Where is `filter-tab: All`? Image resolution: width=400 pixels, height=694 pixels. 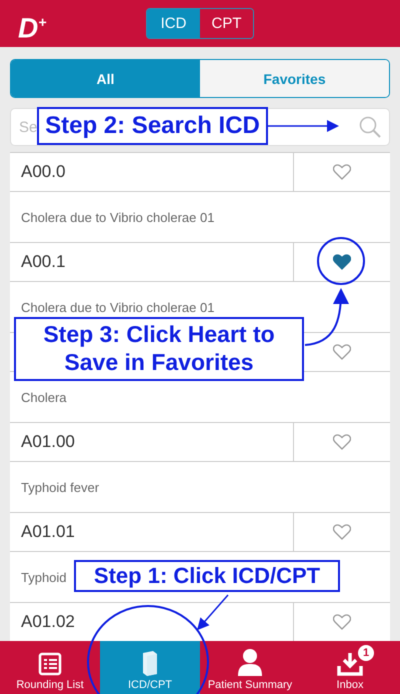
filter-tab: All is located at coordinates (105, 78).